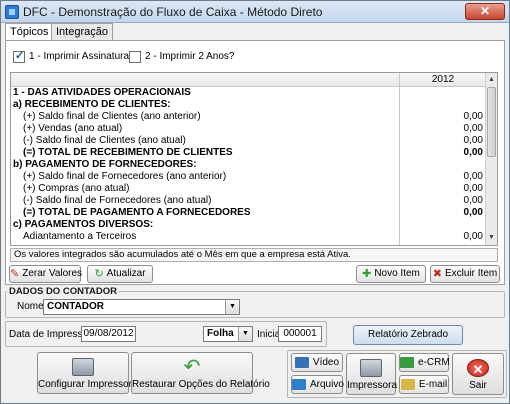  I want to click on email-button: E-mail, so click(424, 384).